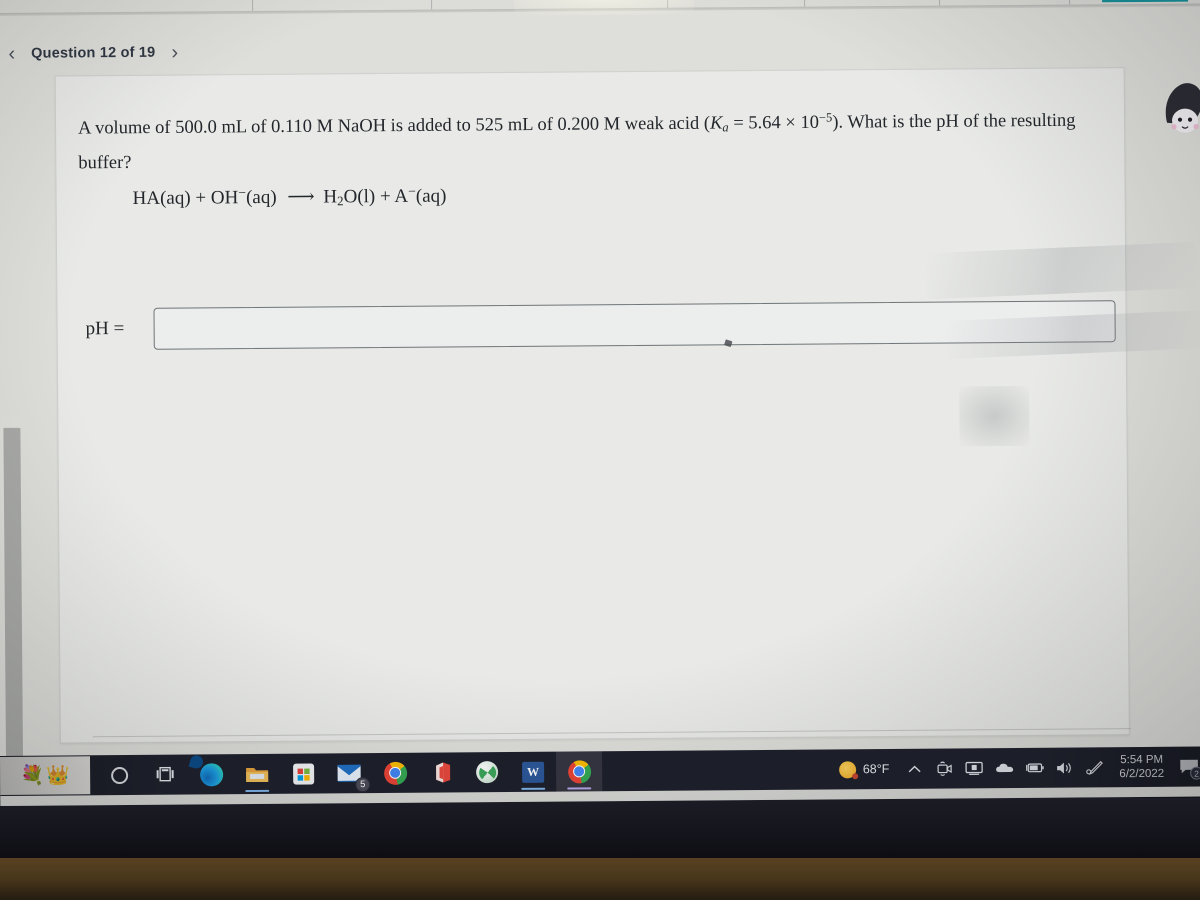 Image resolution: width=1200 pixels, height=900 pixels. What do you see at coordinates (401, 196) in the screenshot?
I see `eq-product-2: A` at bounding box center [401, 196].